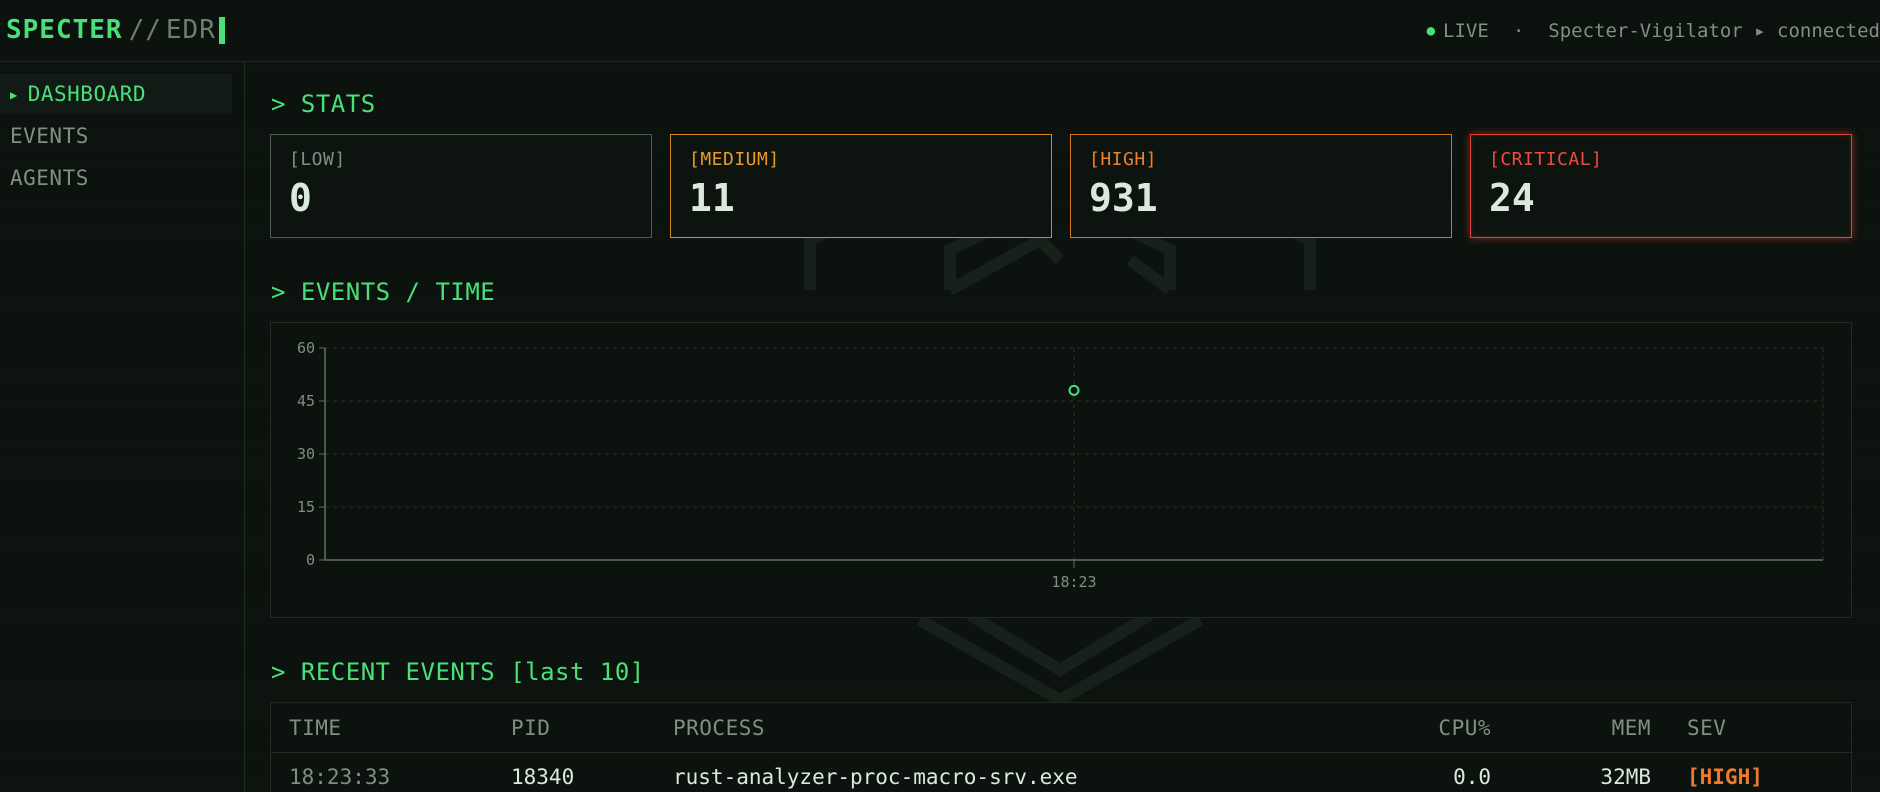 This screenshot has width=1880, height=792. I want to click on column-header-time: TIME, so click(315, 728).